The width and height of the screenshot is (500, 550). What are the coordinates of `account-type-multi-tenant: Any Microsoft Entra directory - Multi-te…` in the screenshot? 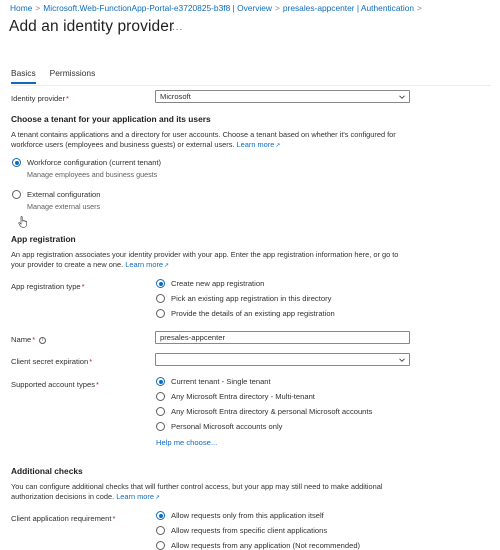 It's located at (235, 396).